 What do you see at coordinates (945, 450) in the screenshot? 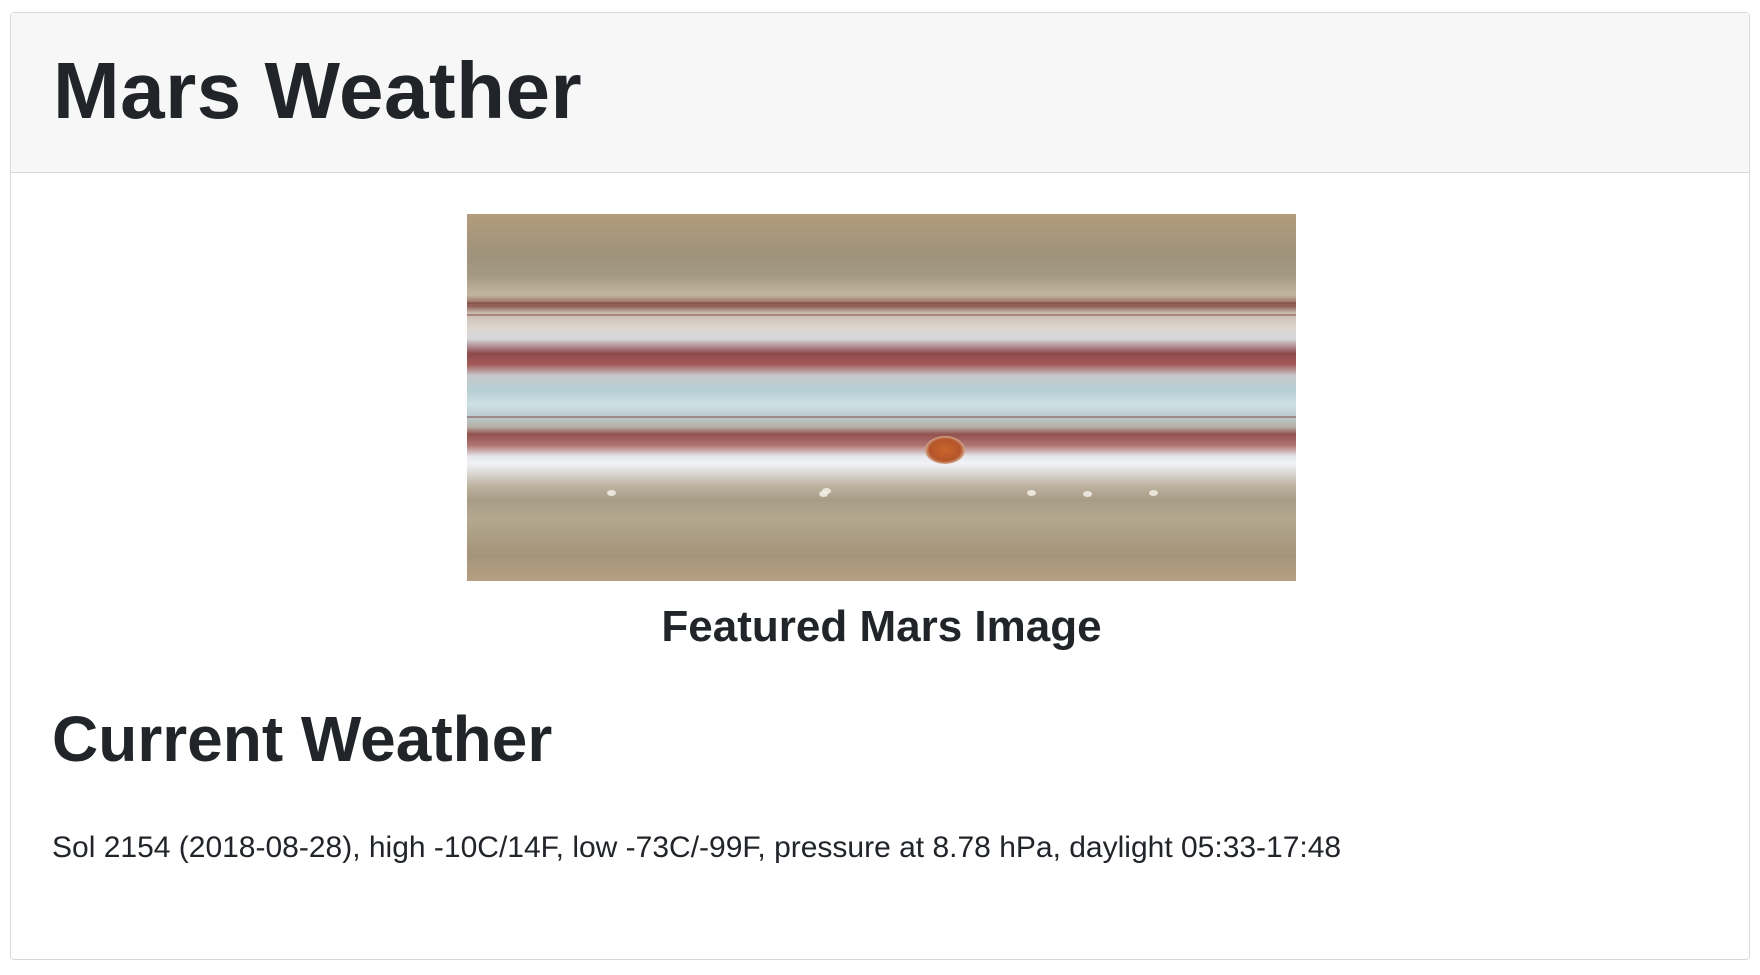
I see `great-red-spot` at bounding box center [945, 450].